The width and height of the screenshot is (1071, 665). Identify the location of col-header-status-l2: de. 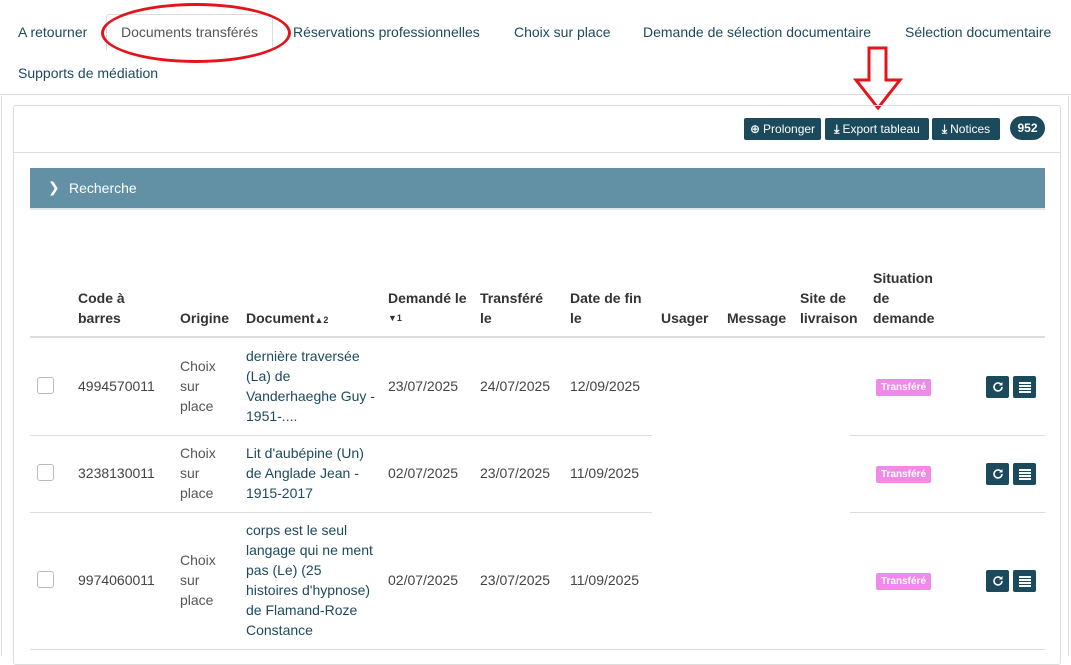
(881, 298).